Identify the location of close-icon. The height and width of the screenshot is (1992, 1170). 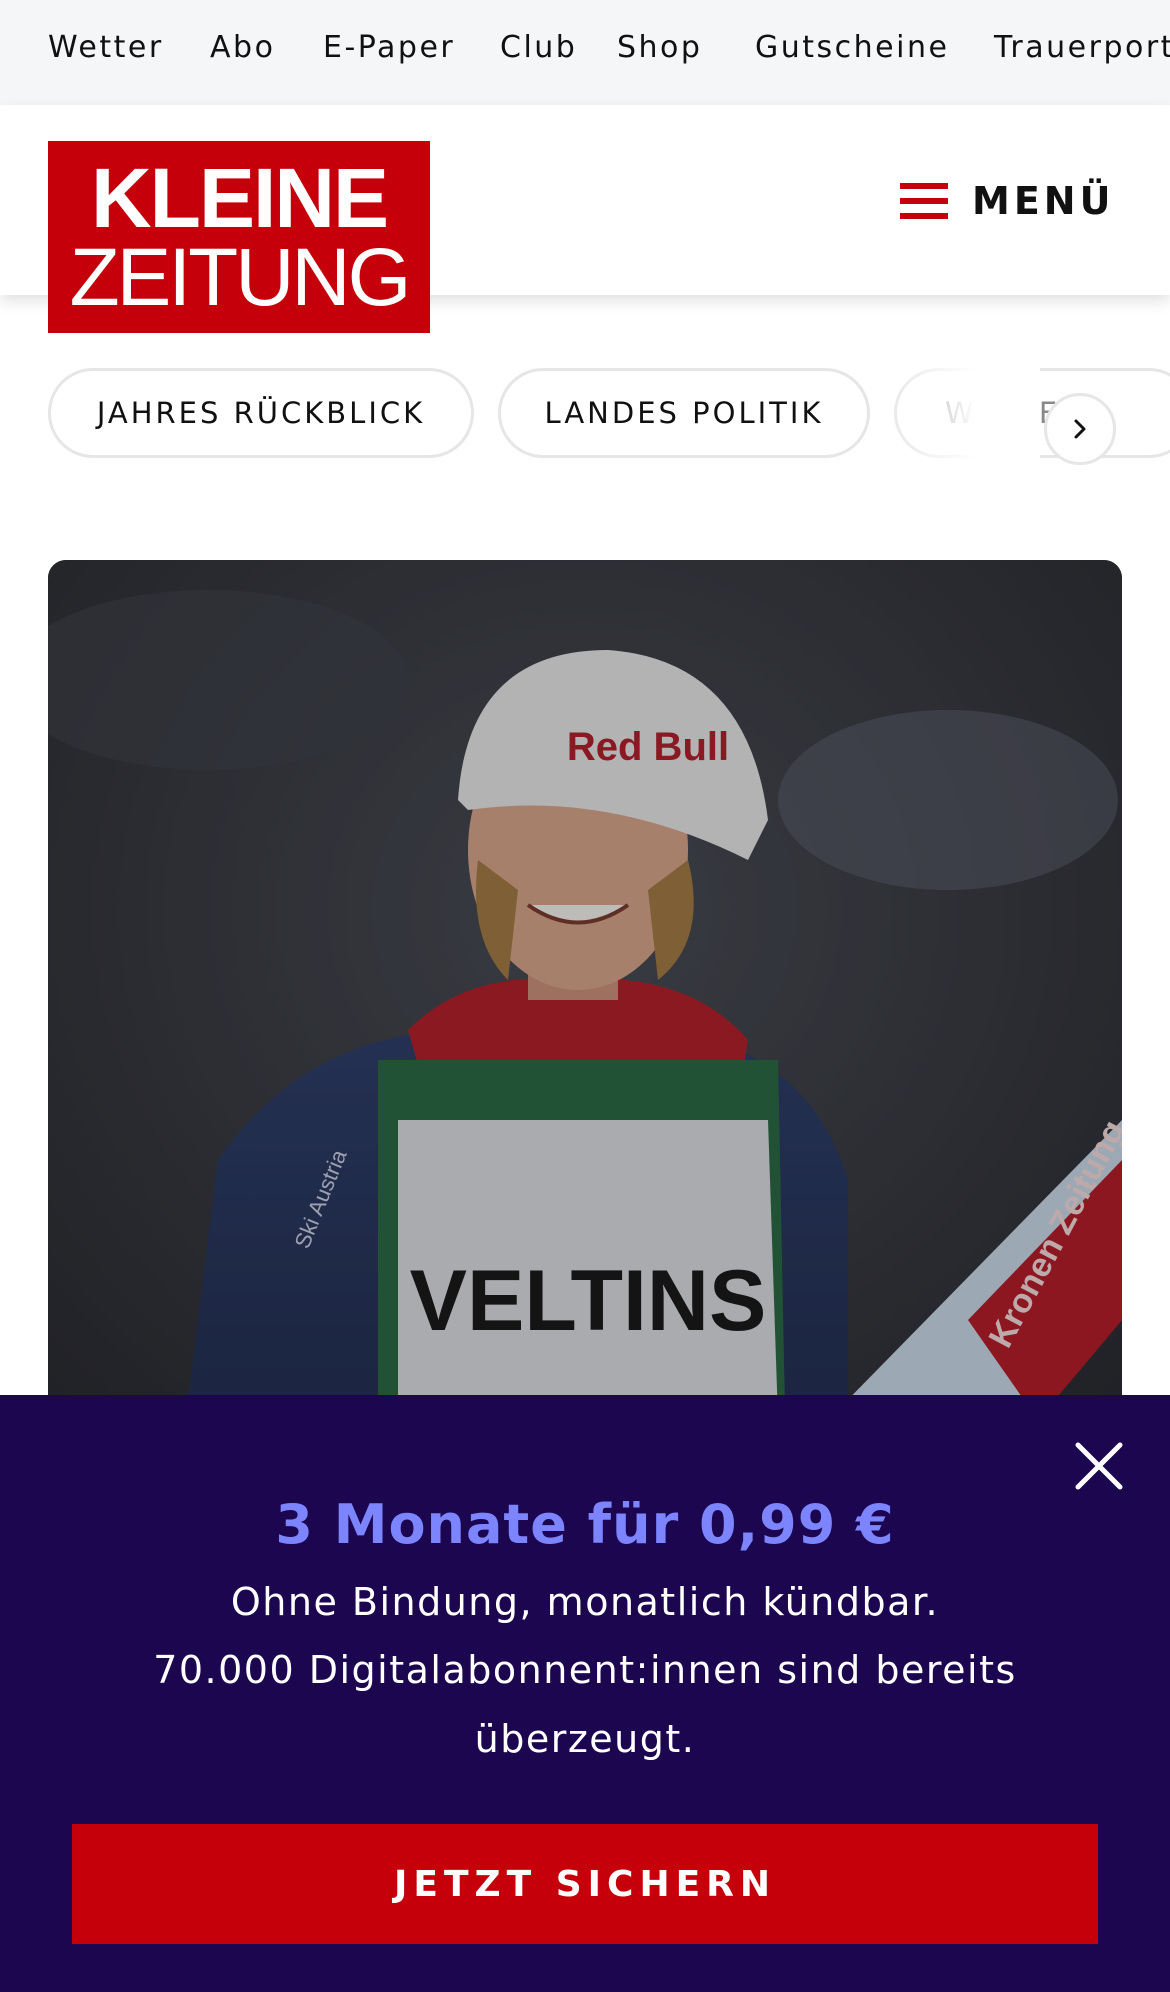
(1099, 1466).